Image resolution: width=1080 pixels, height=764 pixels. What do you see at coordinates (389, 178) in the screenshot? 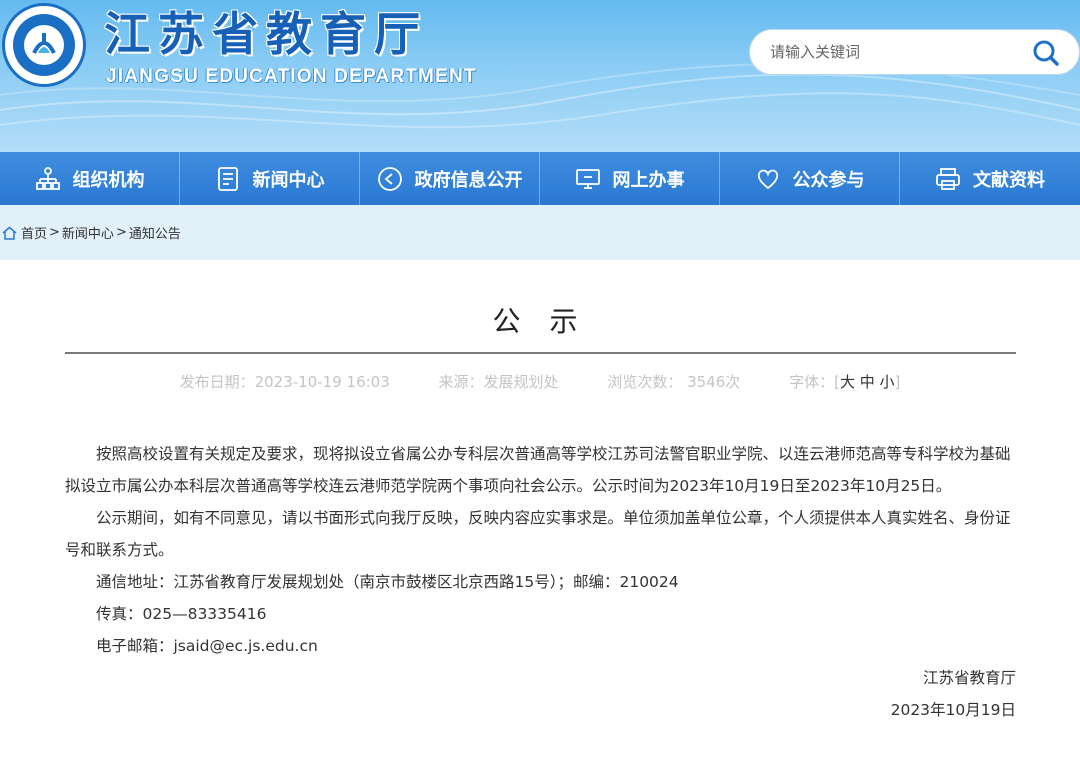
I see `play-circle-icon` at bounding box center [389, 178].